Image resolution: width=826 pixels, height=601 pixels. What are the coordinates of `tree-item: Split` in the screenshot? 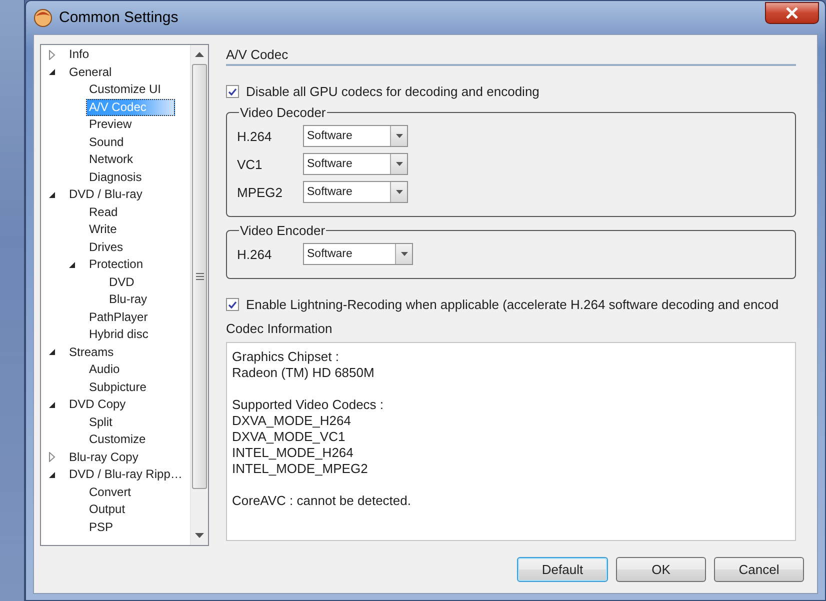 It's located at (101, 422).